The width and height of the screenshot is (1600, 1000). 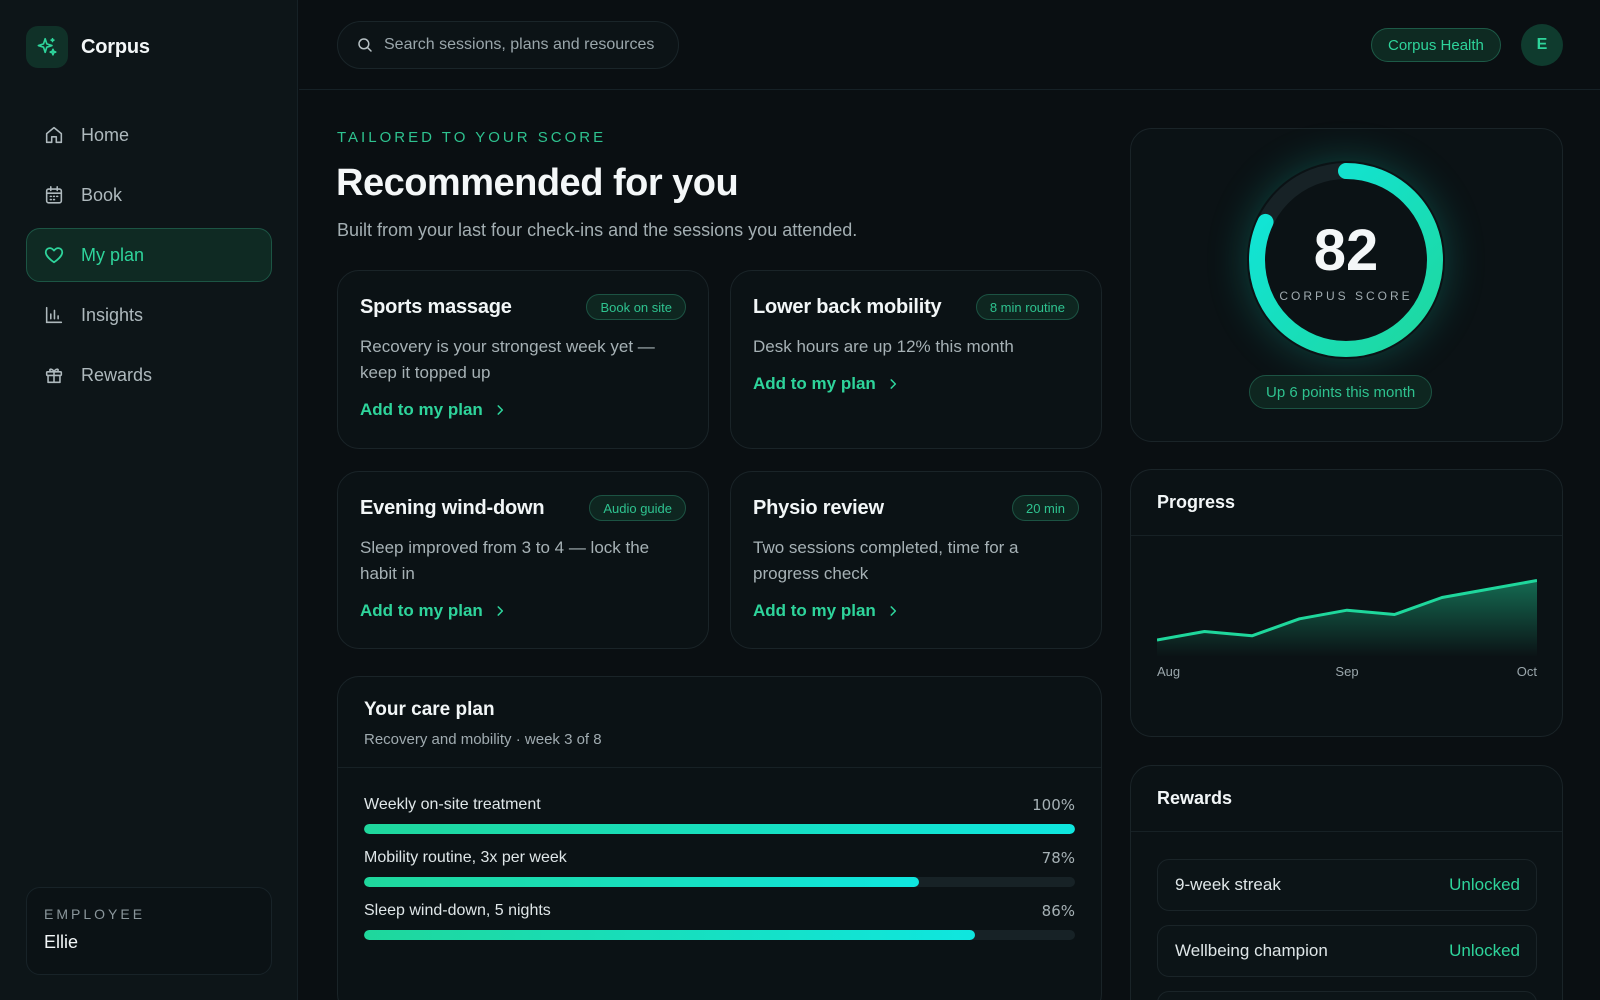 I want to click on recommendation-title: Lower back mobility, so click(x=847, y=306).